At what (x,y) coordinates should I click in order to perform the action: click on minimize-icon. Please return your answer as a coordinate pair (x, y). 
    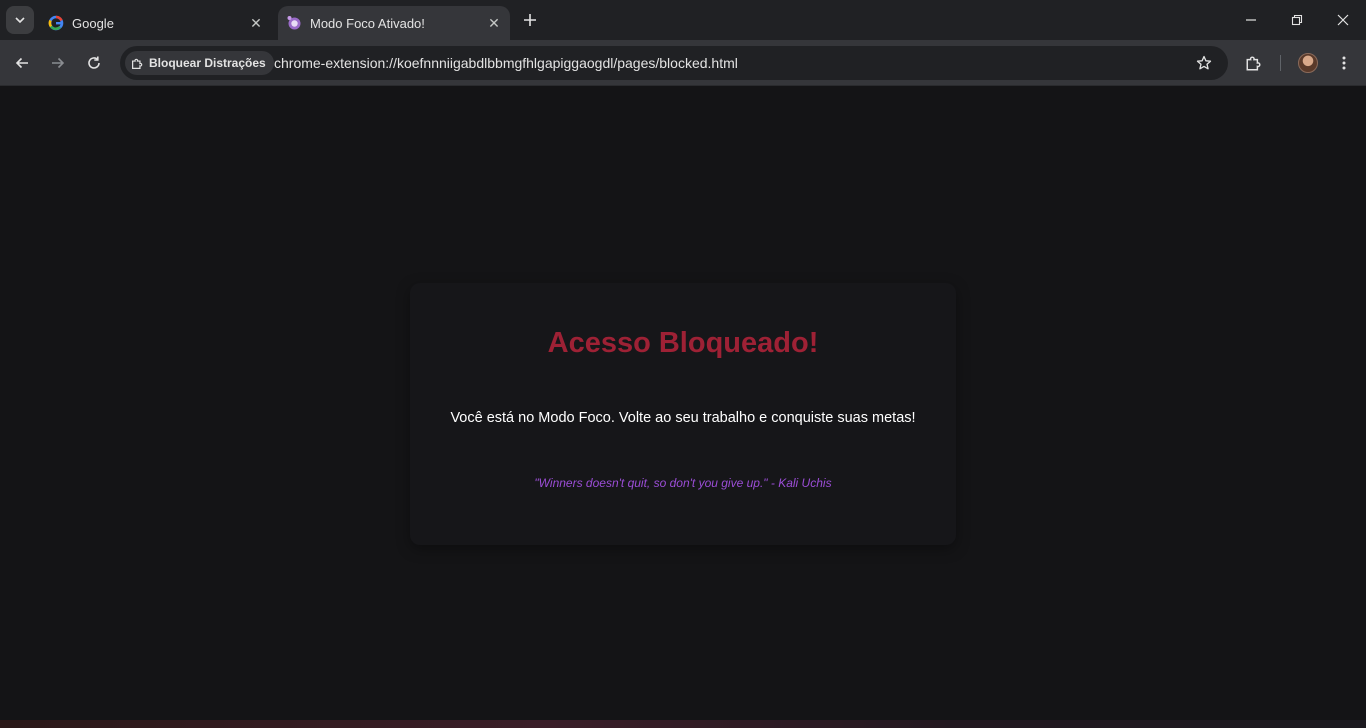
    Looking at the image, I should click on (1251, 20).